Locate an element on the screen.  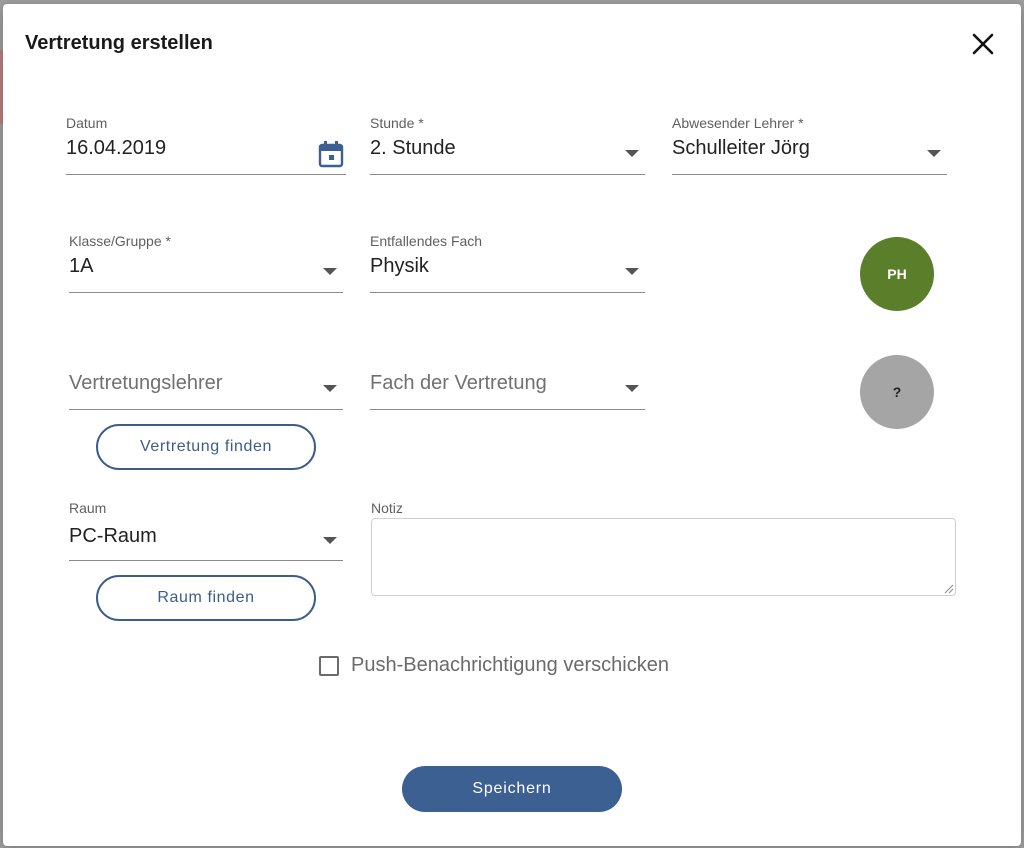
subject-badge-ph: PH is located at coordinates (897, 274).